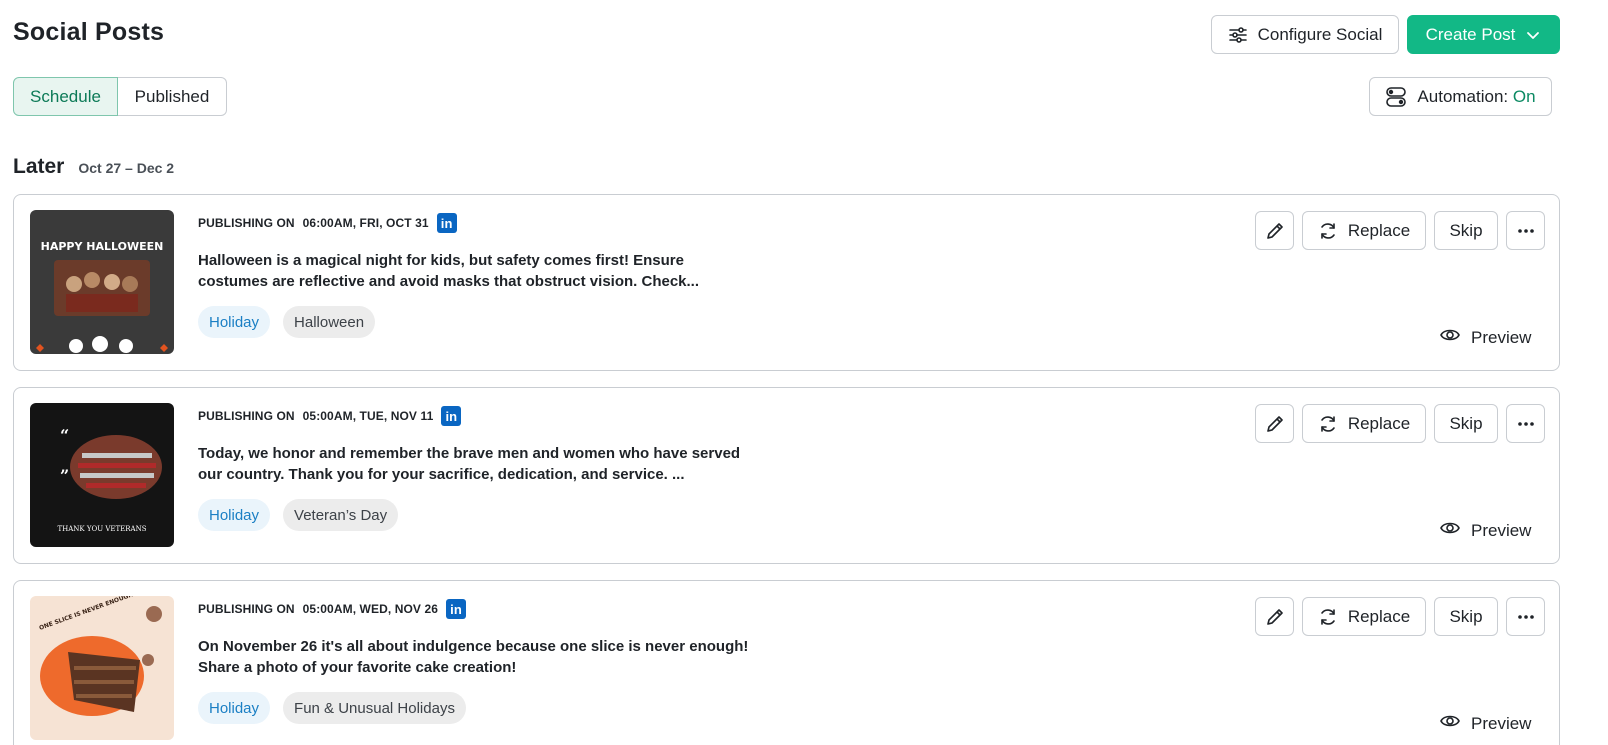 The width and height of the screenshot is (1608, 745). Describe the element at coordinates (365, 223) in the screenshot. I see `publish-datetime: 06:00AM, FRI, OCT 31` at that location.